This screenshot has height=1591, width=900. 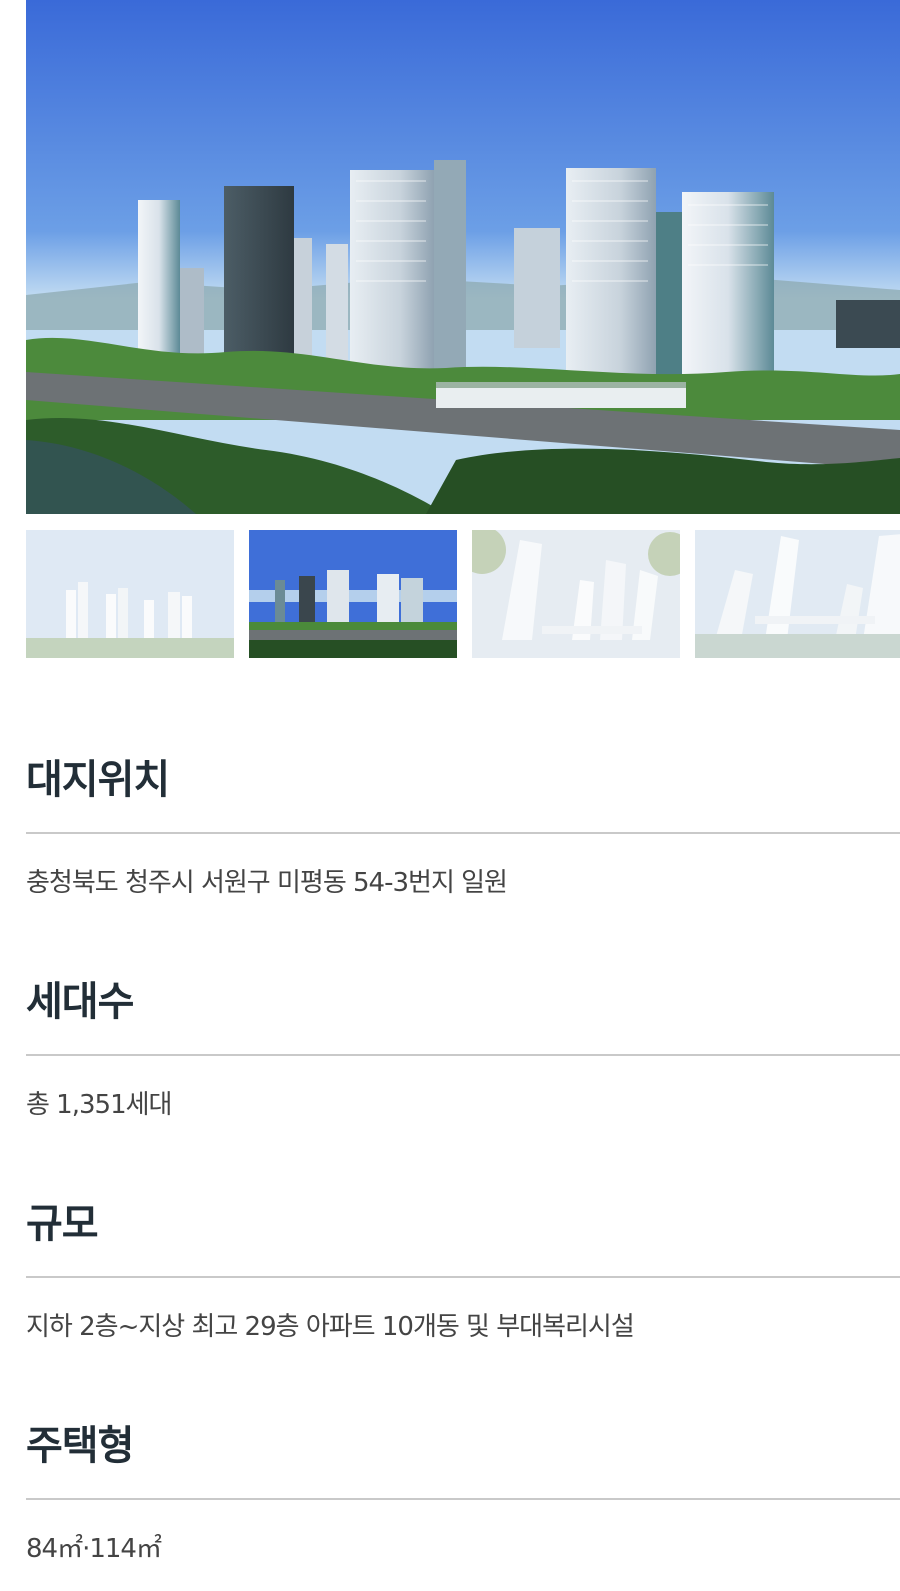 I want to click on section-value: 충청북도 청주시 서원구 미평동 54-3번지 일원, so click(x=267, y=883).